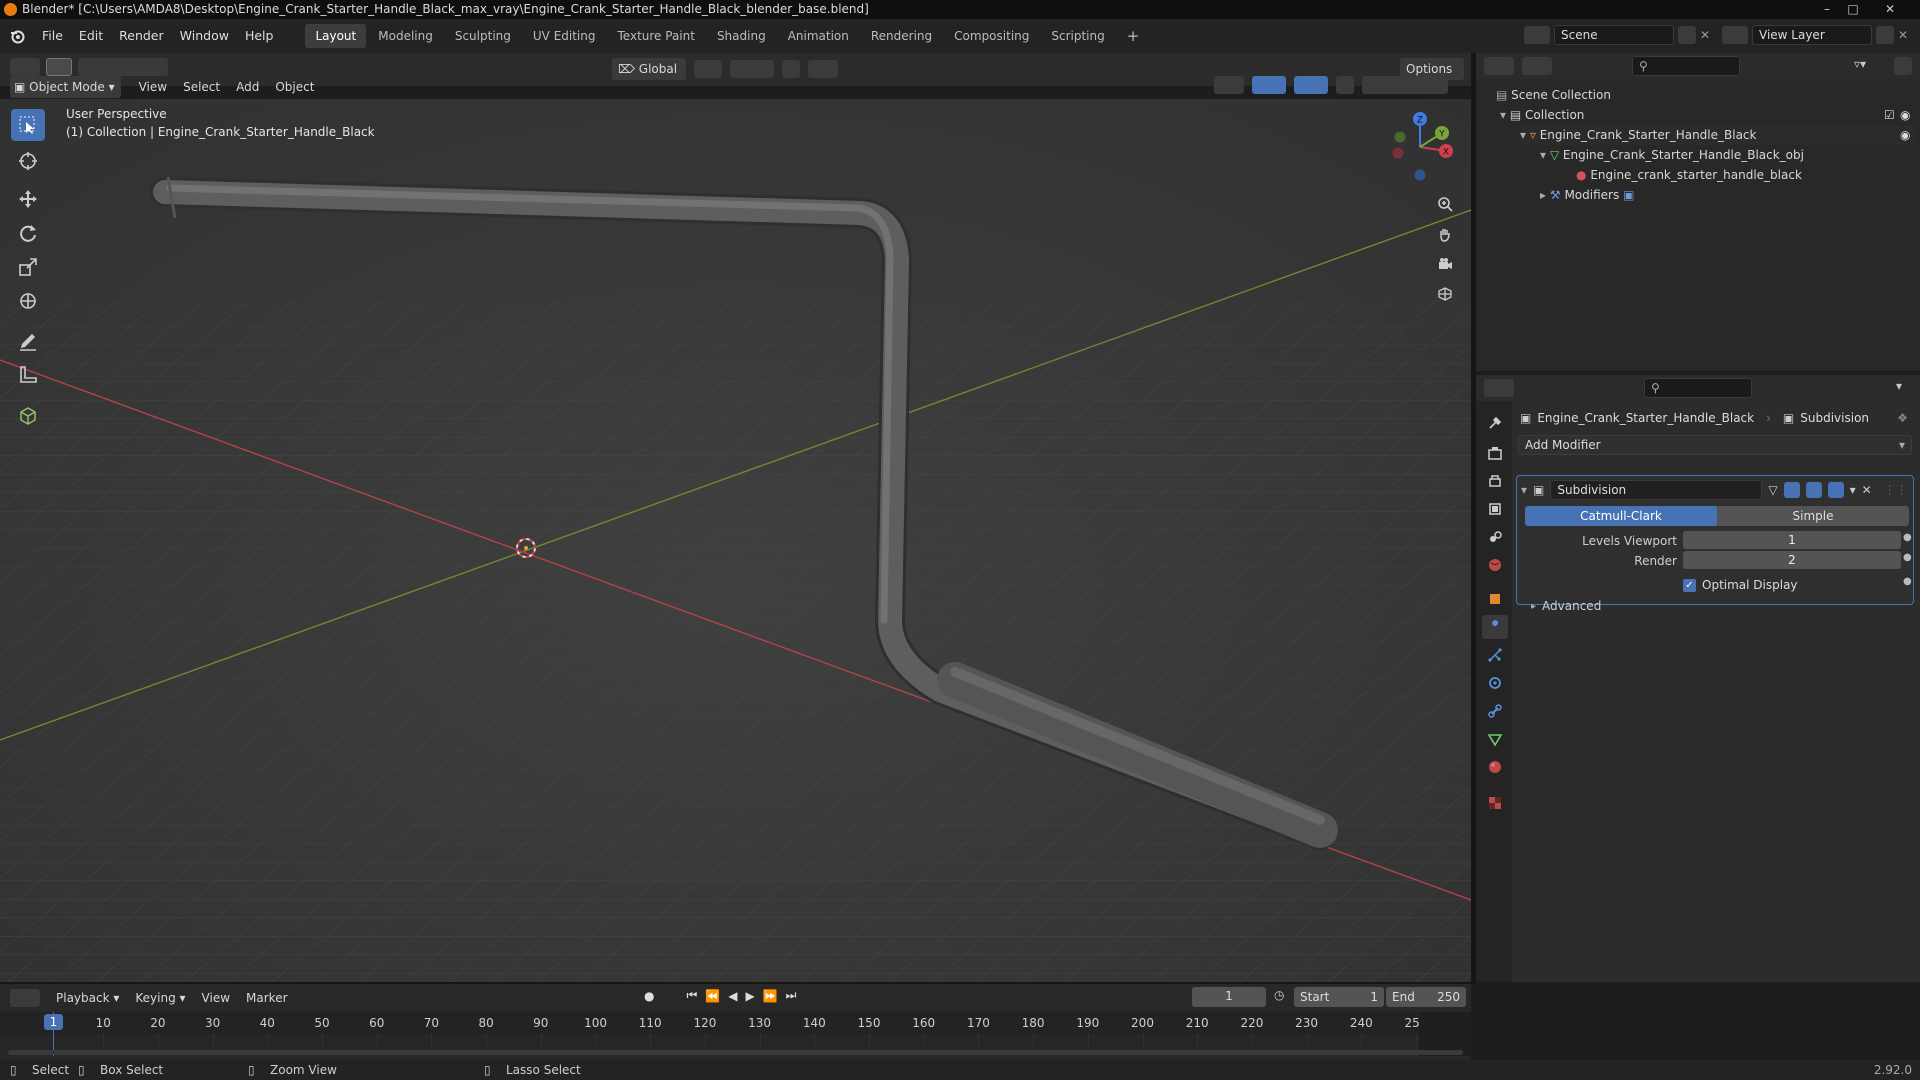 The width and height of the screenshot is (1920, 1080). What do you see at coordinates (1735, 35) in the screenshot?
I see `view-layer-browse-icon` at bounding box center [1735, 35].